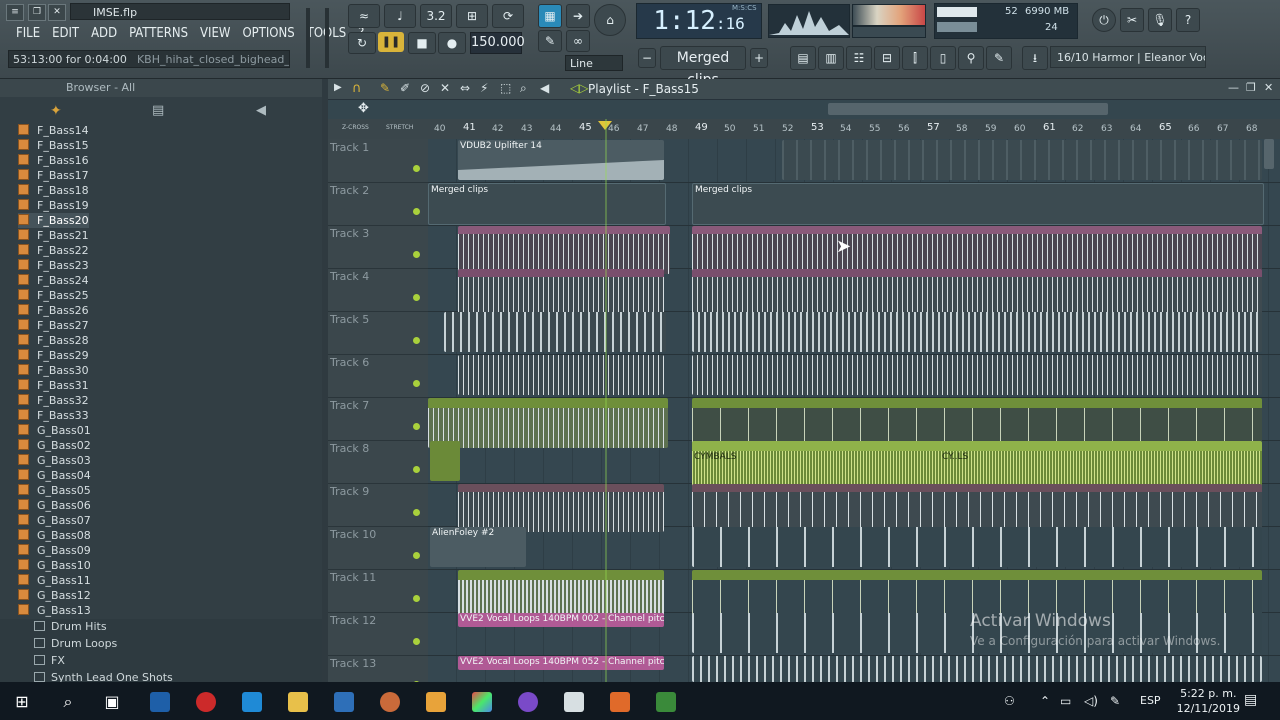 The image size is (1280, 720). I want to click on browser-item: F_Bass32, so click(53, 400).